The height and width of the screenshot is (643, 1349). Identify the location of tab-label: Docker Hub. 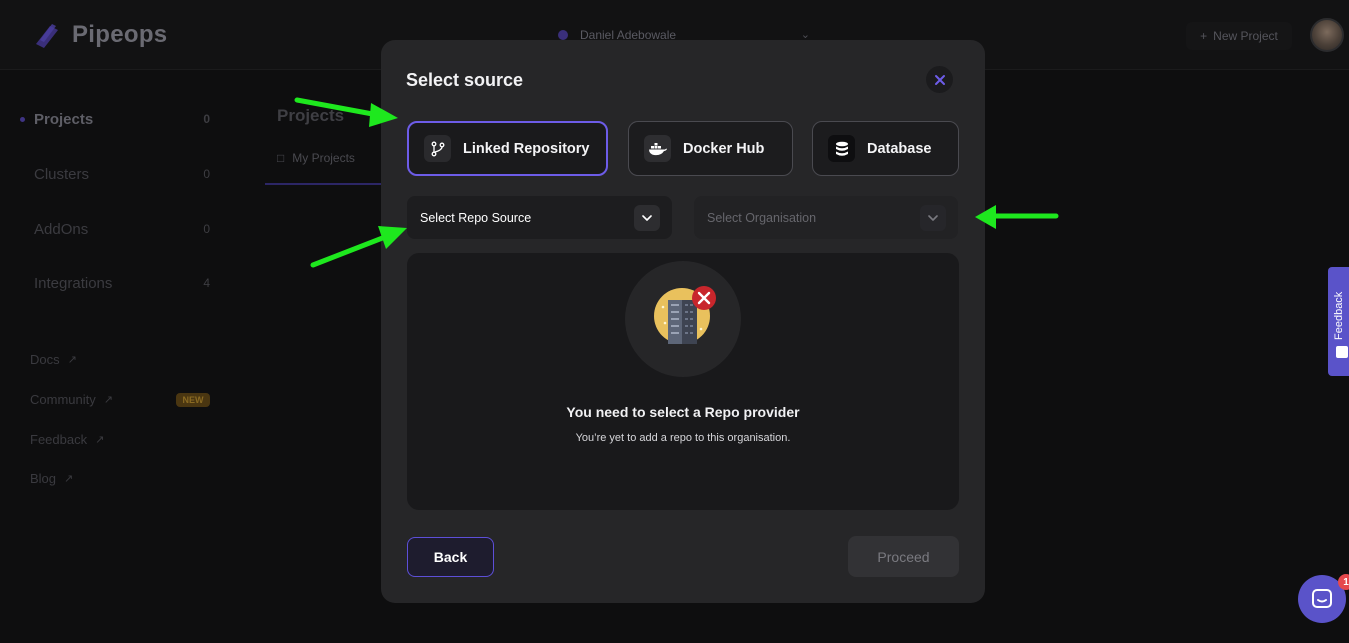
(724, 148).